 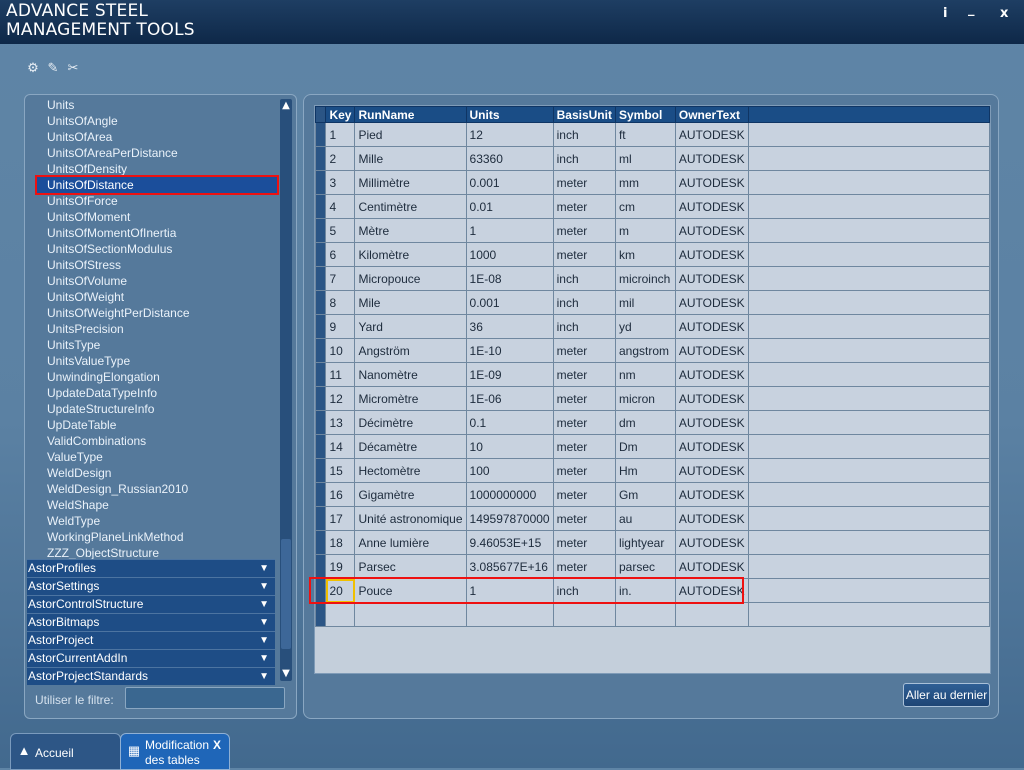 What do you see at coordinates (340, 302) in the screenshot?
I see `table-cell: 8` at bounding box center [340, 302].